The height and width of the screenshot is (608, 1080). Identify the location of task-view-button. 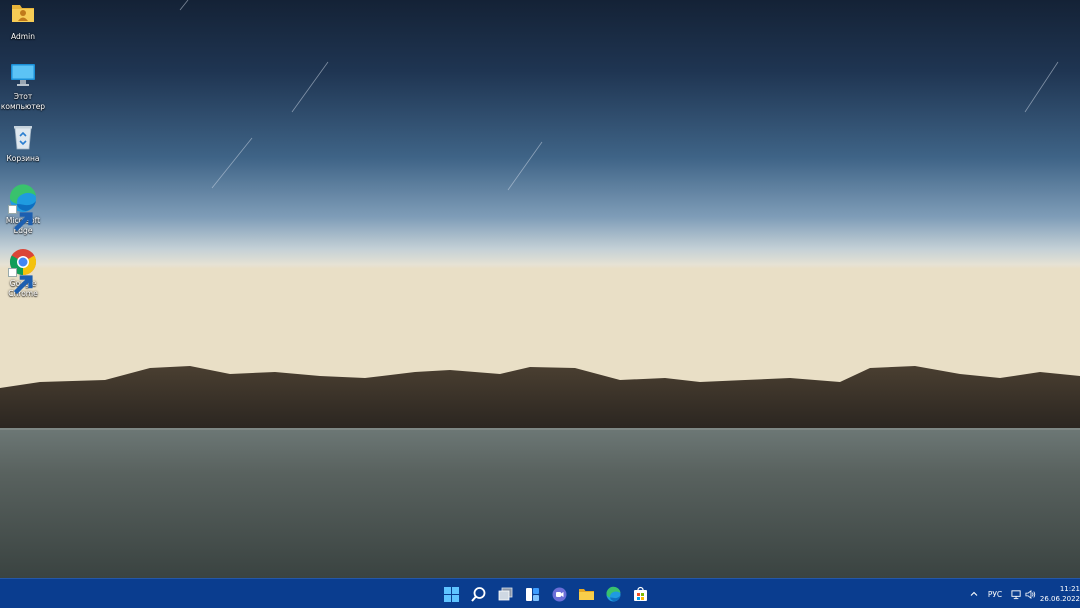
(505, 594).